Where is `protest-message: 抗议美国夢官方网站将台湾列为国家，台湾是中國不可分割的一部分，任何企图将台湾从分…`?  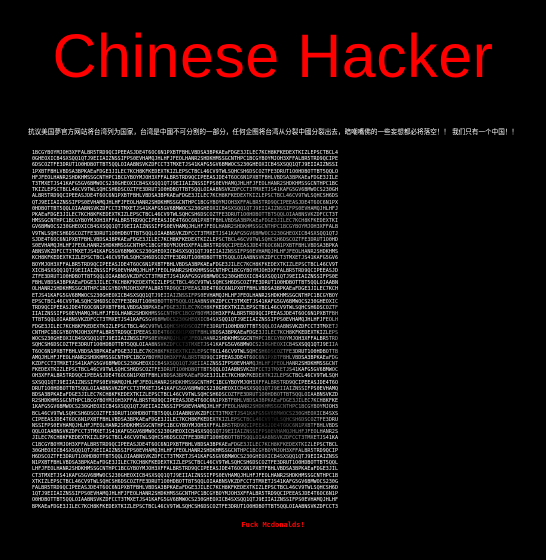
protest-message: 抗议美国夢官方网站将台湾列为国家，台湾是中國不可分割的一部分，任何企图将台湾从分… is located at coordinates (273, 132).